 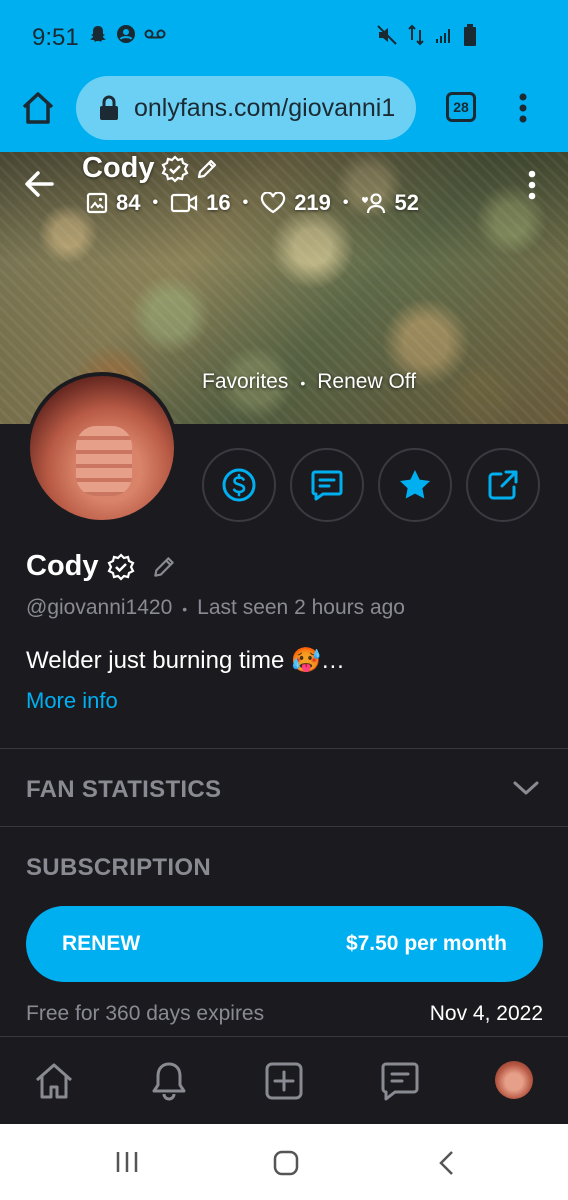 I want to click on browser-toolbar: onlyfans.com/giovanni1 28, so click(x=284, y=112).